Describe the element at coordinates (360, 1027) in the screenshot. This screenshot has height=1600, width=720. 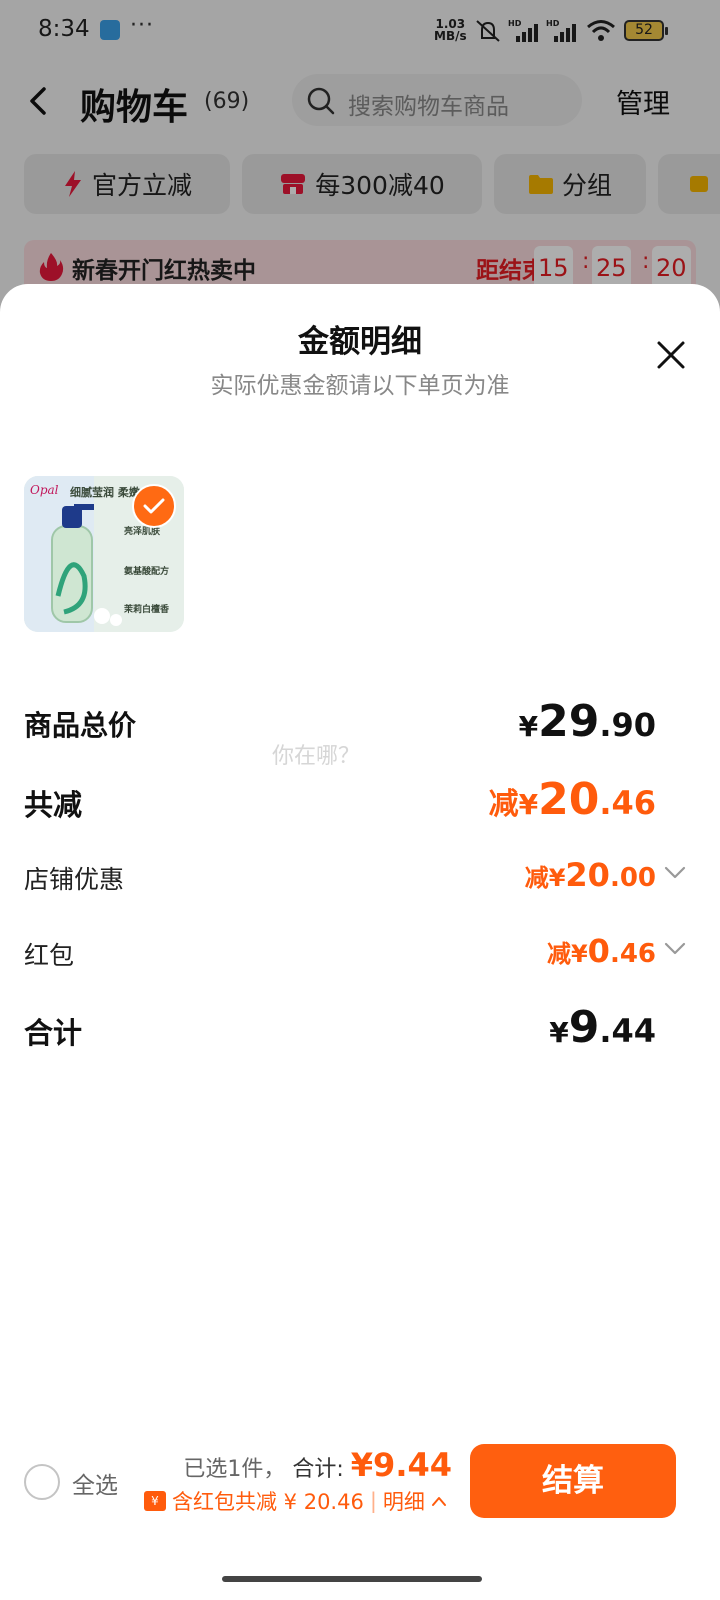
I see `row-grand-total: 合计 ¥9.44` at that location.